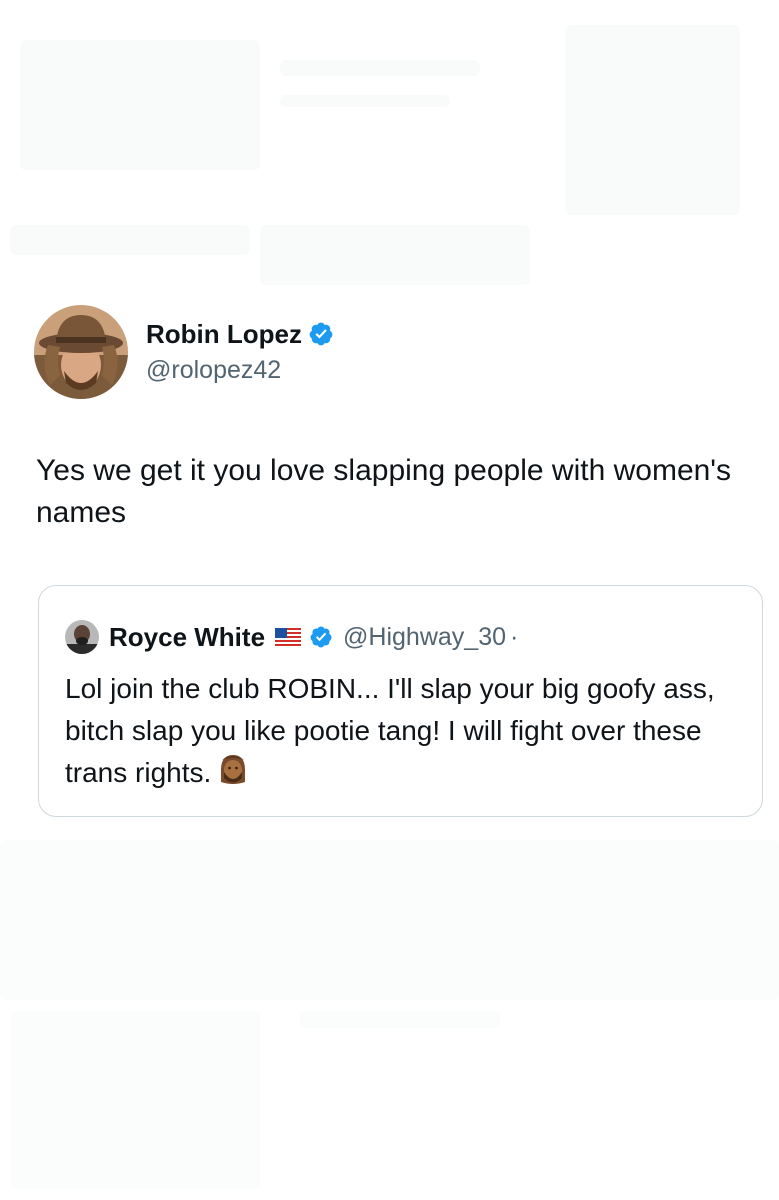  Describe the element at coordinates (424, 637) in the screenshot. I see `quoted-handle: @Highway_30` at that location.